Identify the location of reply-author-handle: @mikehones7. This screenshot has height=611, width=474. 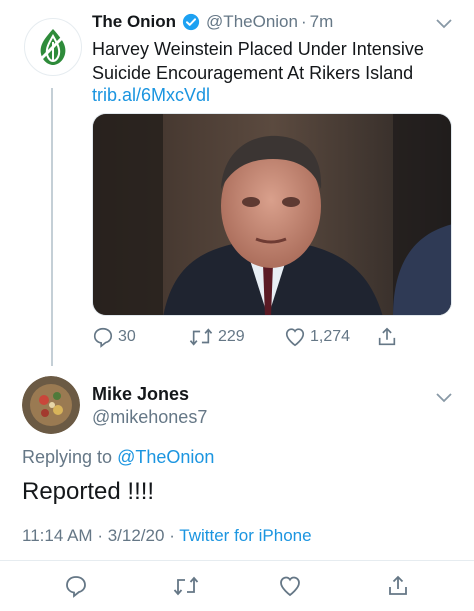
(149, 417).